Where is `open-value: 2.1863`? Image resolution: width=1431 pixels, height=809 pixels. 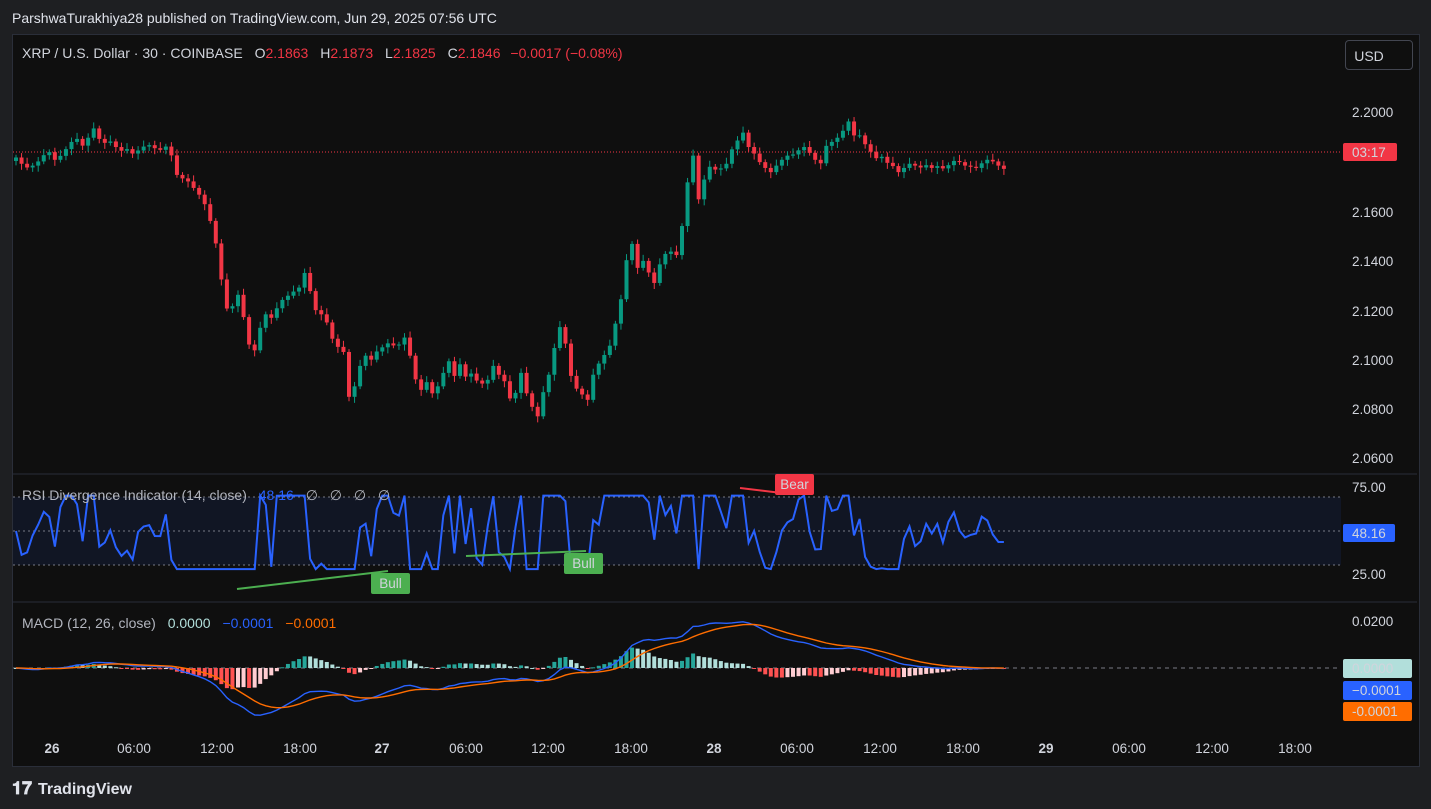
open-value: 2.1863 is located at coordinates (287, 53).